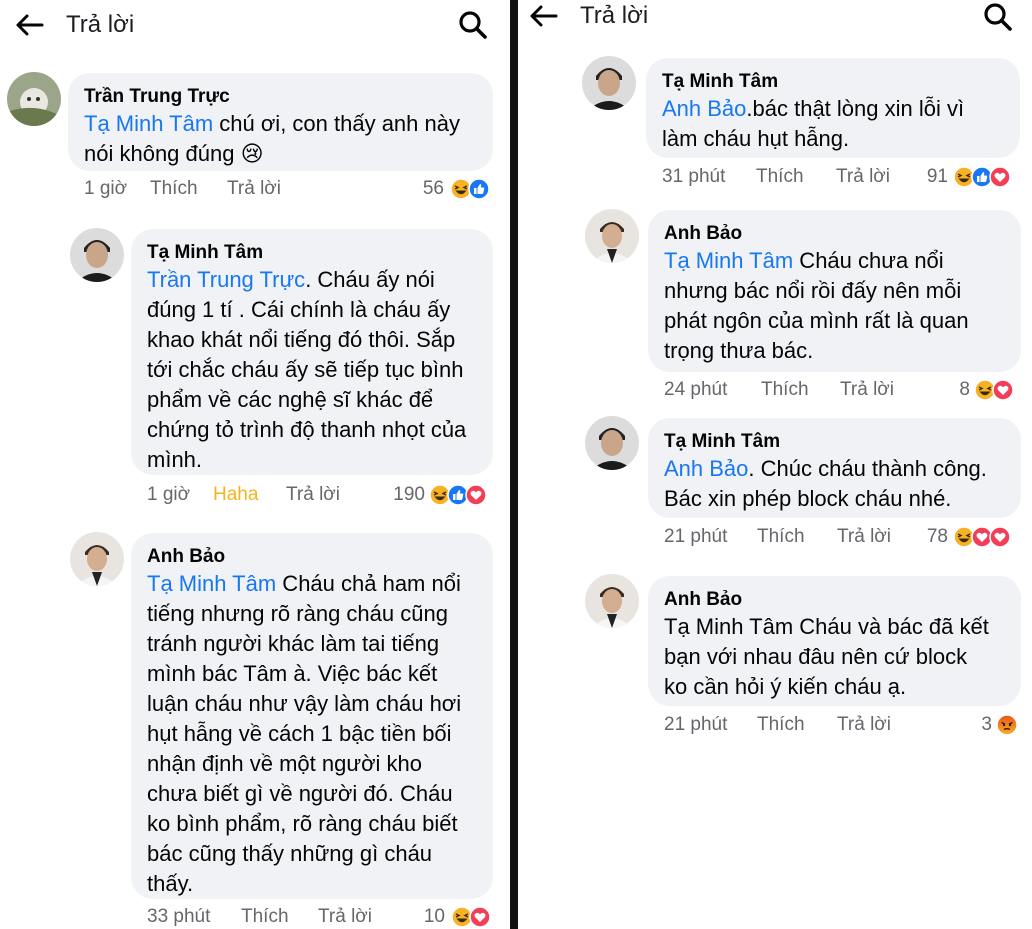 The height and width of the screenshot is (929, 1032). What do you see at coordinates (280, 97) in the screenshot?
I see `comment-author: Trần Trung Trực` at bounding box center [280, 97].